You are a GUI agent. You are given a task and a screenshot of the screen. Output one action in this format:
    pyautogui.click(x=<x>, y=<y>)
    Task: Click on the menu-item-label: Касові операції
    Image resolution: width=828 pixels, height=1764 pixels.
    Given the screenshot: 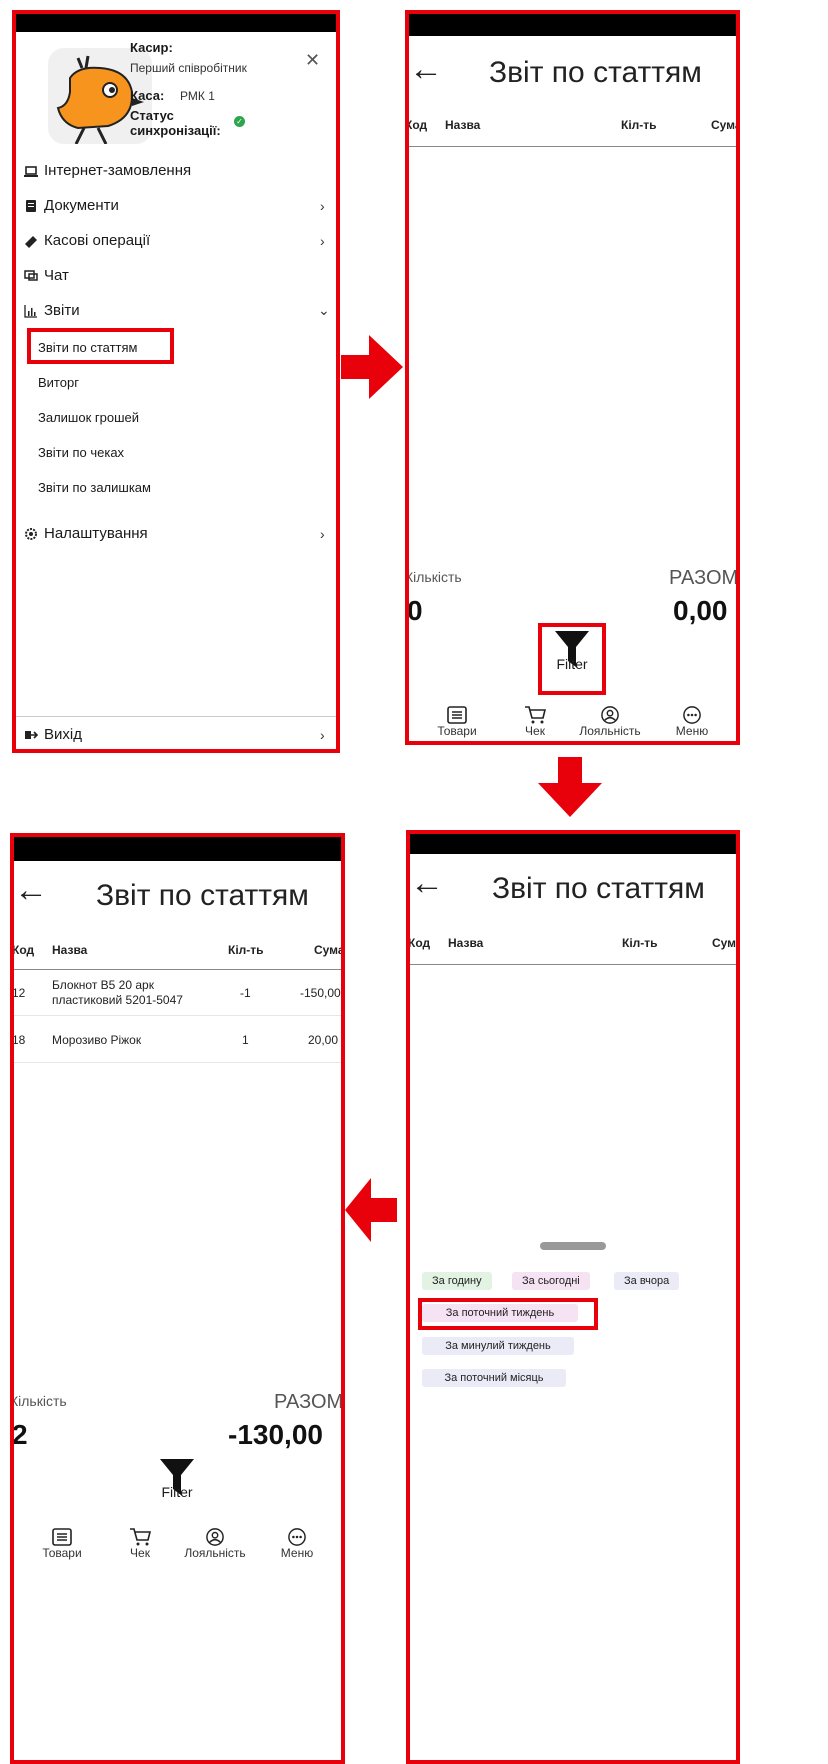 What is the action you would take?
    pyautogui.click(x=97, y=240)
    